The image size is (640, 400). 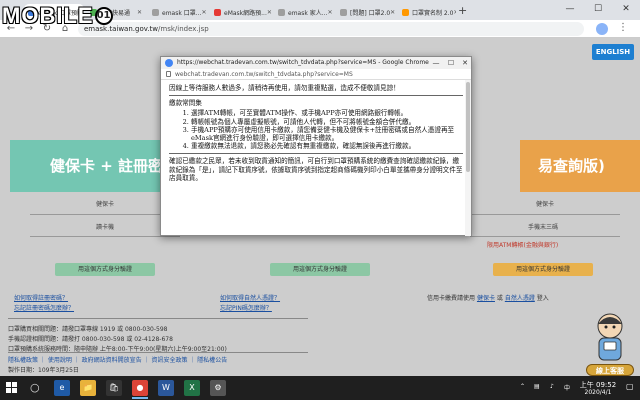 I want to click on faq-item: 轉帳帳號為個人專屬虛擬帳號，可請他人代轉，但不可將帳號金額合併代繳。, so click(x=327, y=122).